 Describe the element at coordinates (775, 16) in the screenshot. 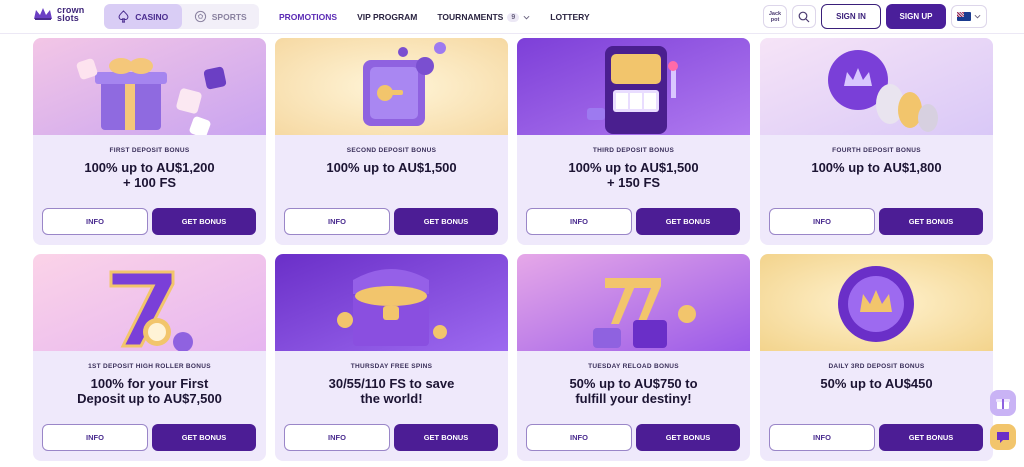

I see `jackpot-button: Jack pot` at that location.